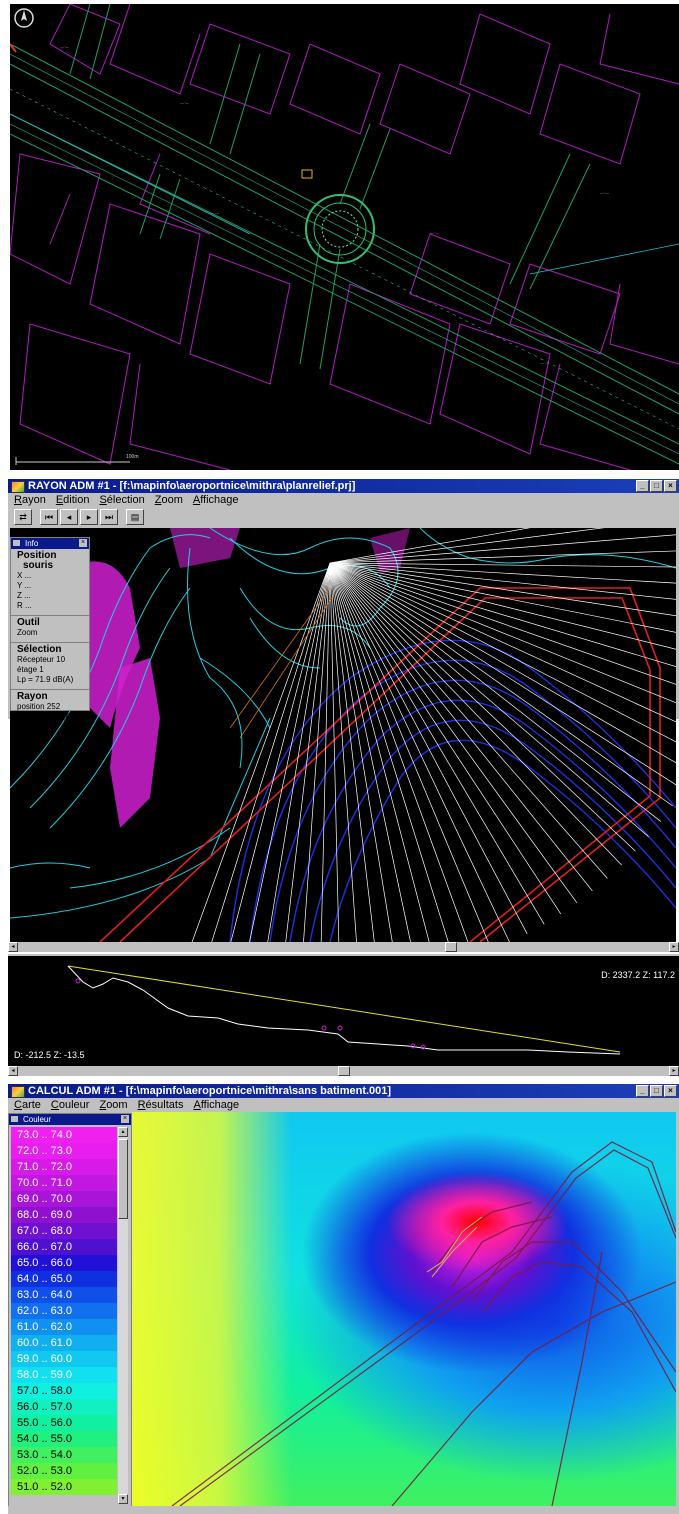 This screenshot has width=679, height=1514. I want to click on swap-icon: ⇄, so click(23, 517).